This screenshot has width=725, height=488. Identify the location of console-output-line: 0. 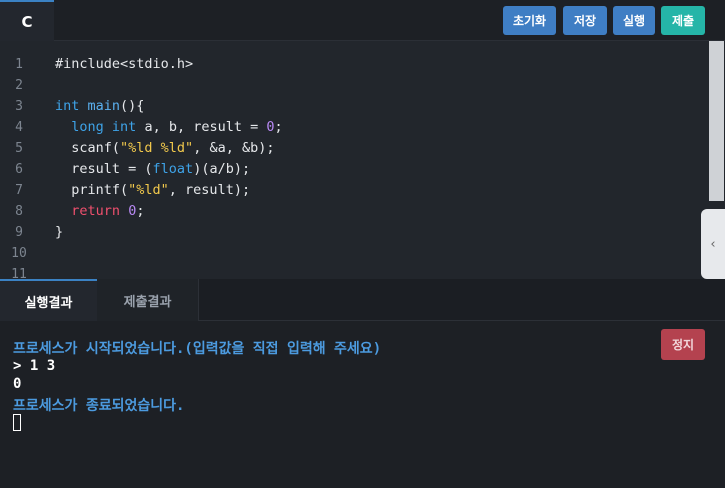
(17, 384).